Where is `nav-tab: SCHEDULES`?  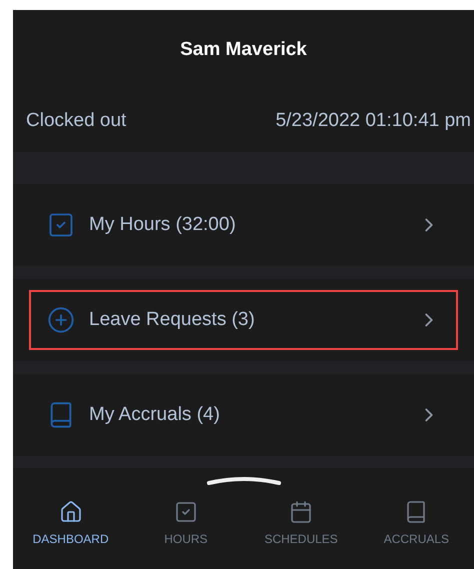
nav-tab: SCHEDULES is located at coordinates (301, 524).